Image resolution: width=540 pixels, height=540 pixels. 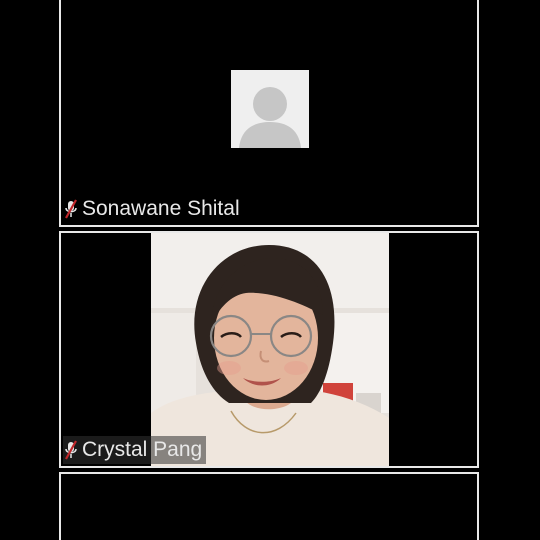 I want to click on participant-name-tag: Sonawane Shital, so click(x=153, y=209).